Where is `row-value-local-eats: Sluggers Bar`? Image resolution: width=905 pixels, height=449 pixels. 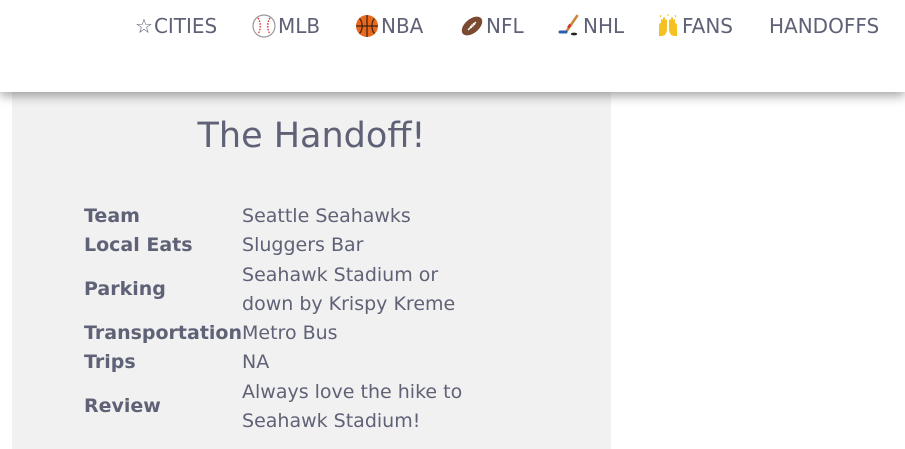
row-value-local-eats: Sluggers Bar is located at coordinates (303, 245).